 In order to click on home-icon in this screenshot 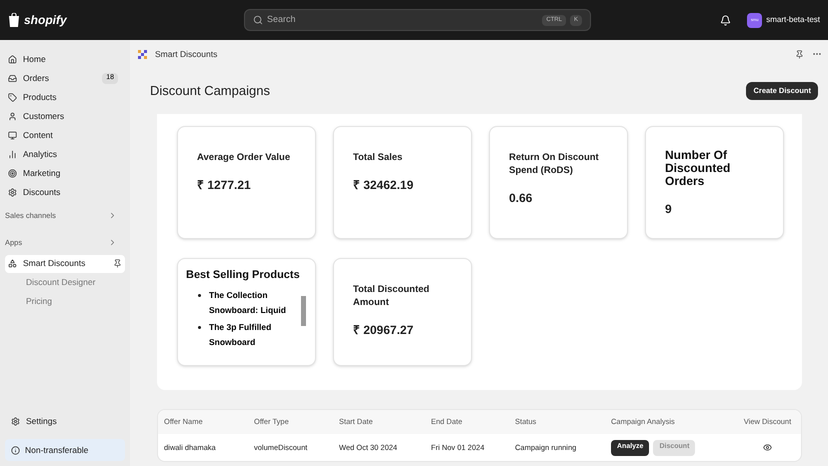, I will do `click(12, 59)`.